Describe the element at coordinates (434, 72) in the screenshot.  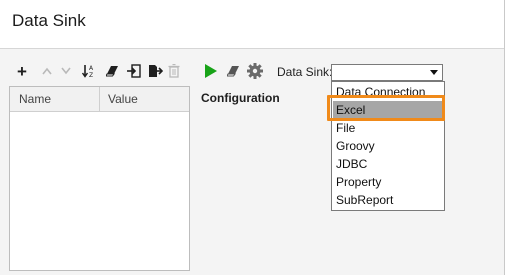
I see `chevron-down-icon` at that location.